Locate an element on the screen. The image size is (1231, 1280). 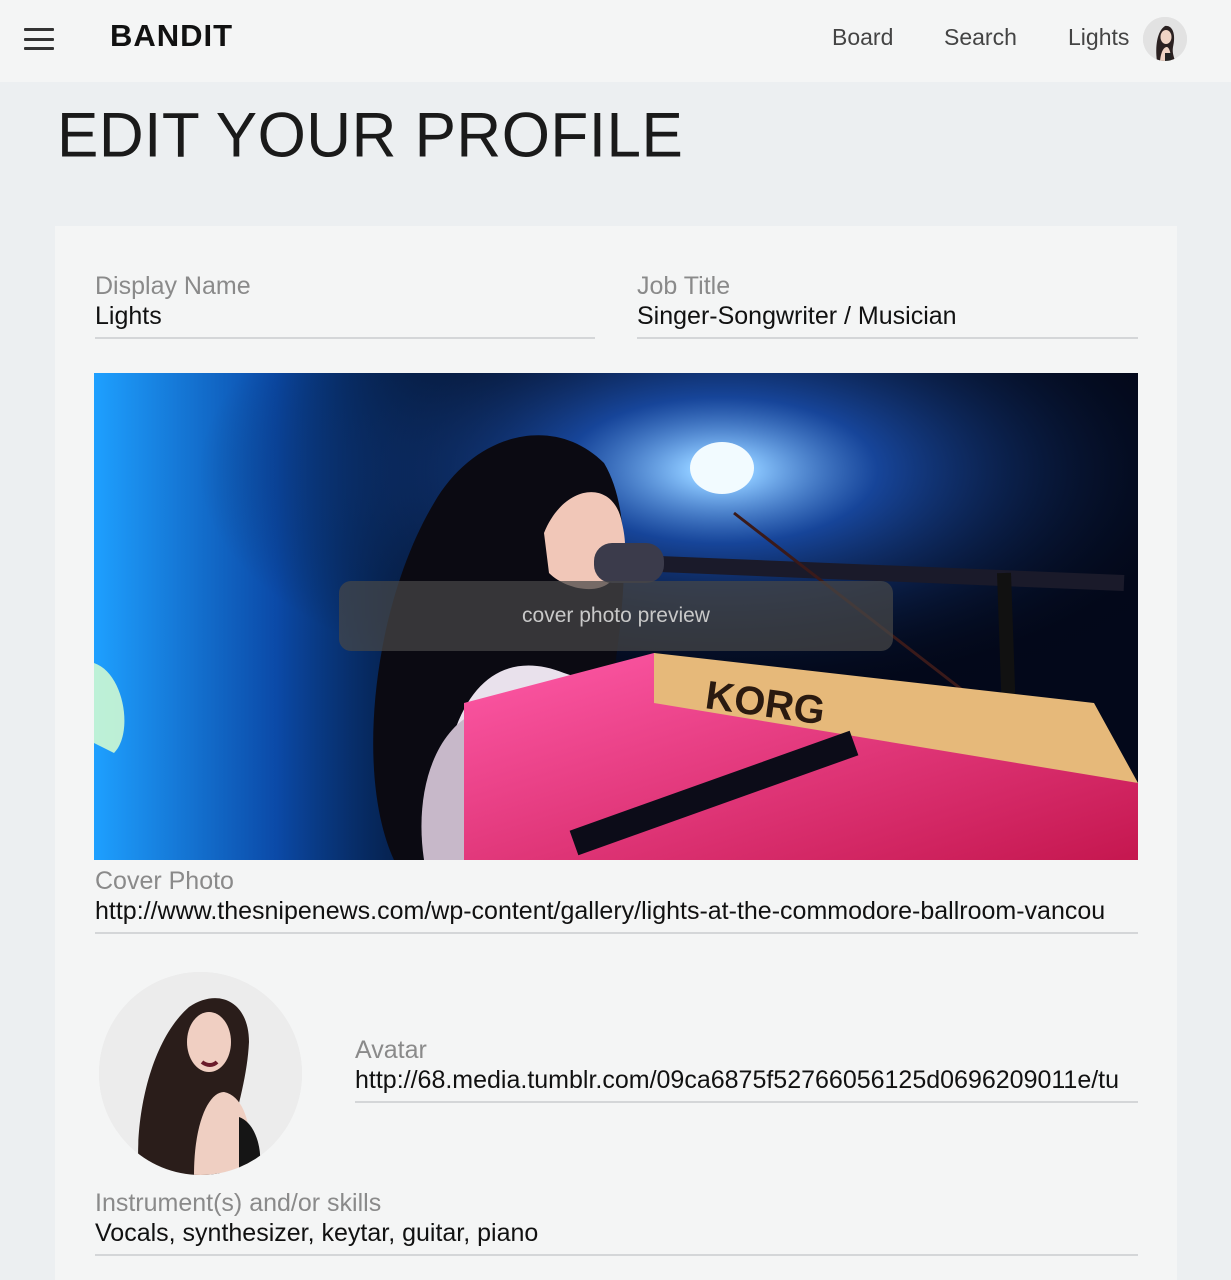
skills-field: Instrument(s) and/or skills is located at coordinates (616, 1222).